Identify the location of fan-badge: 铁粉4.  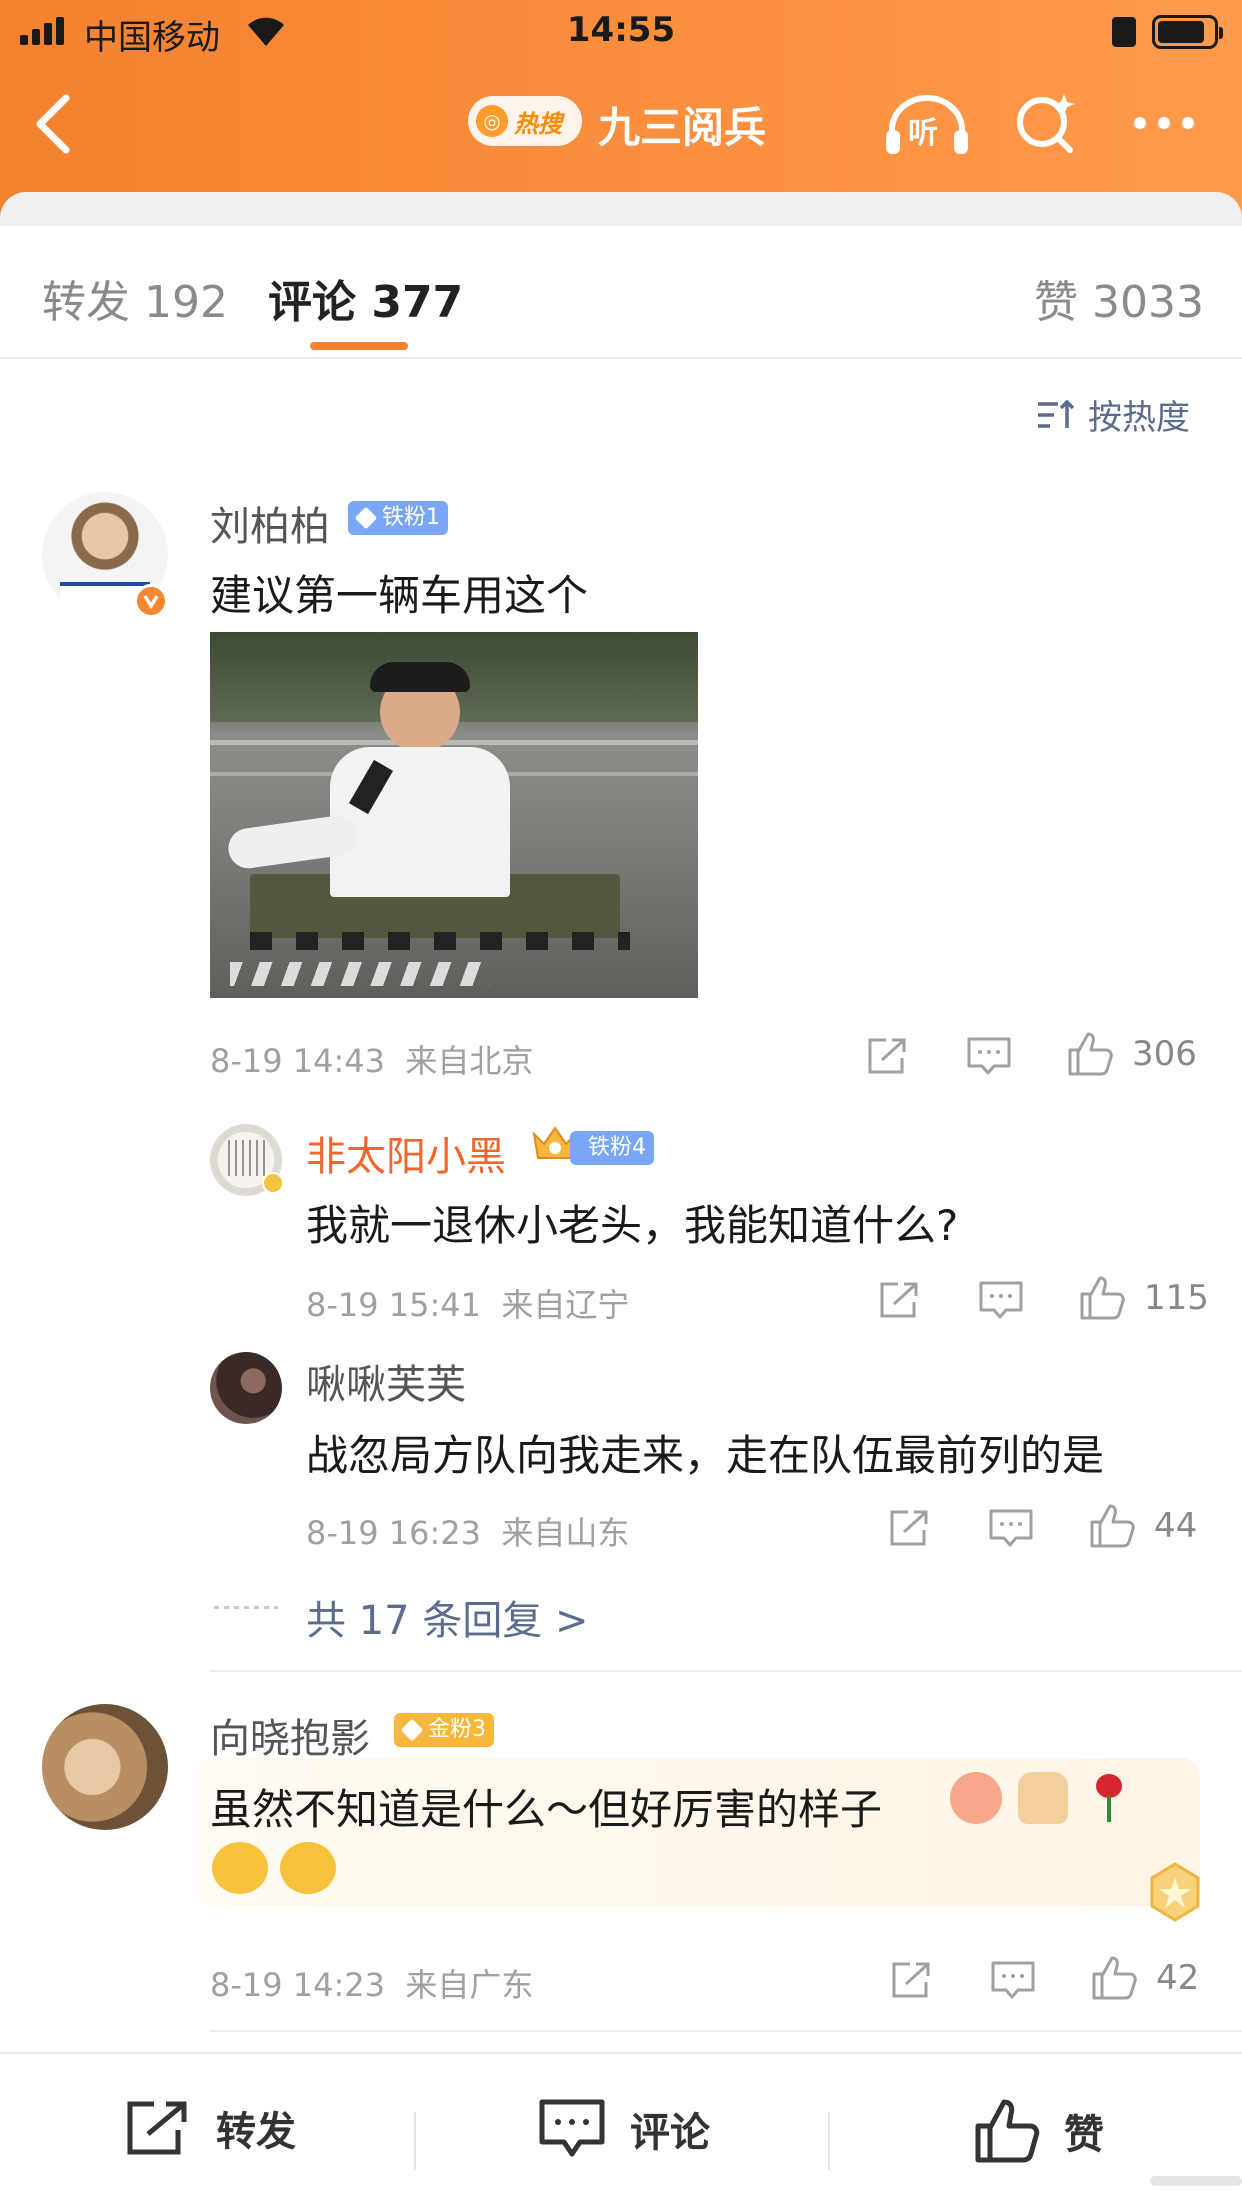
(612, 1148).